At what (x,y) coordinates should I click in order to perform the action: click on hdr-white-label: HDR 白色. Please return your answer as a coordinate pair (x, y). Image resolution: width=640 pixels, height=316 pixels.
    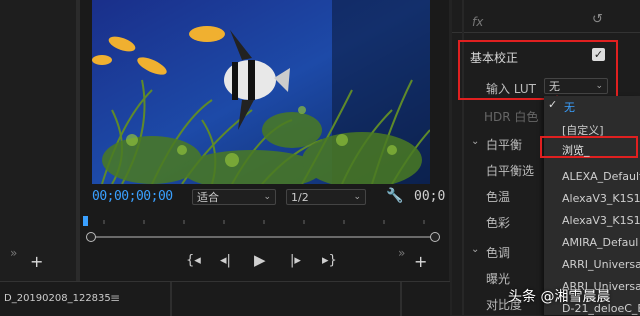
    Looking at the image, I should click on (511, 117).